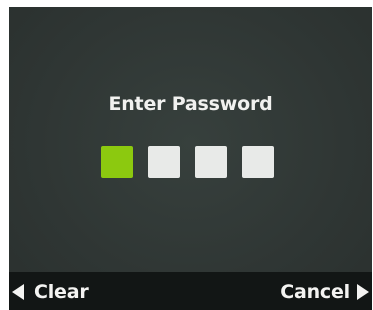 This screenshot has width=373, height=310. What do you see at coordinates (363, 292) in the screenshot?
I see `triangle-right-icon` at bounding box center [363, 292].